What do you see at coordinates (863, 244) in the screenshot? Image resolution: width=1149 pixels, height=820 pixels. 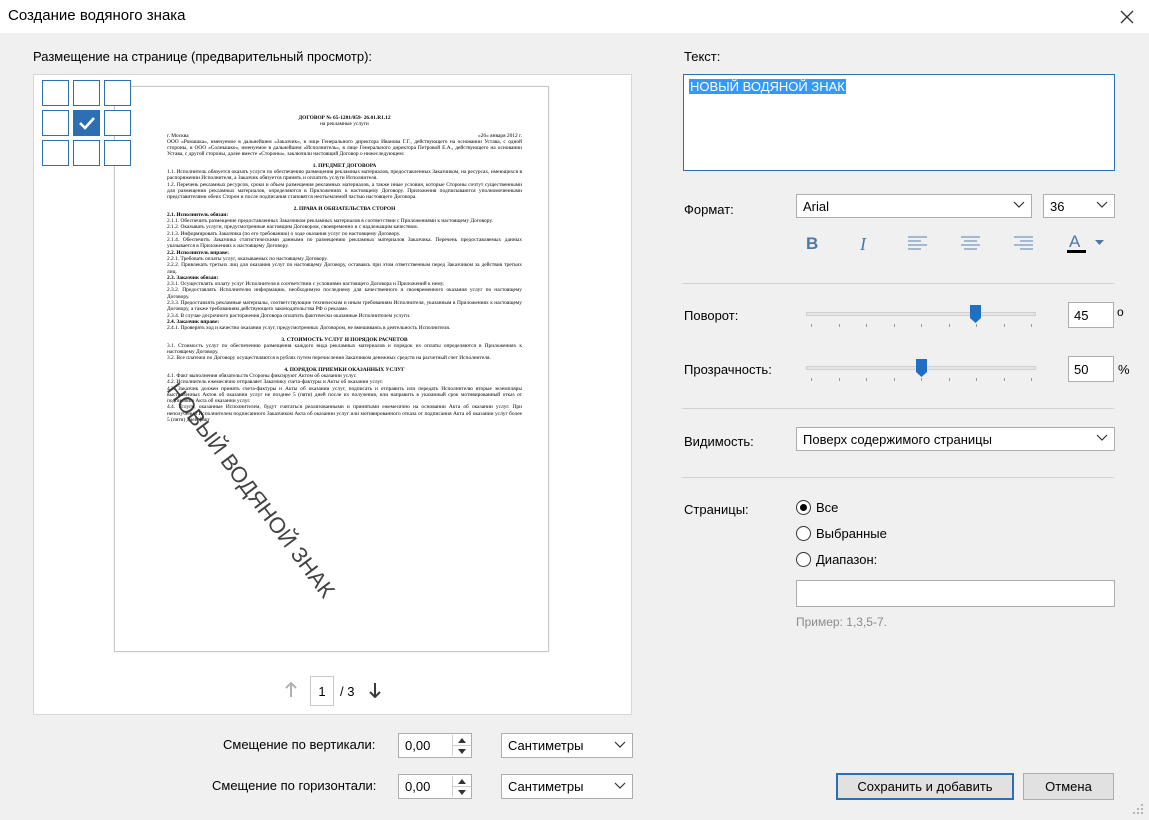 I see `italic-button: I` at bounding box center [863, 244].